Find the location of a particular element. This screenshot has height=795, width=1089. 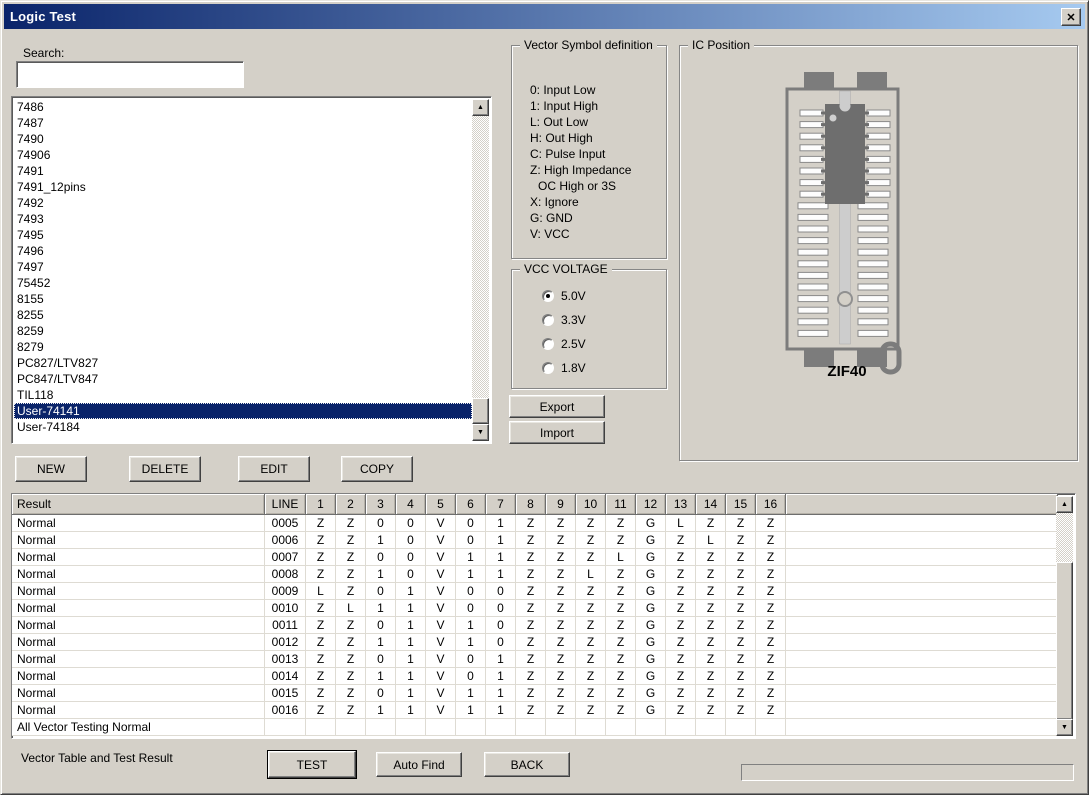

close-button: ✕ is located at coordinates (1071, 17).